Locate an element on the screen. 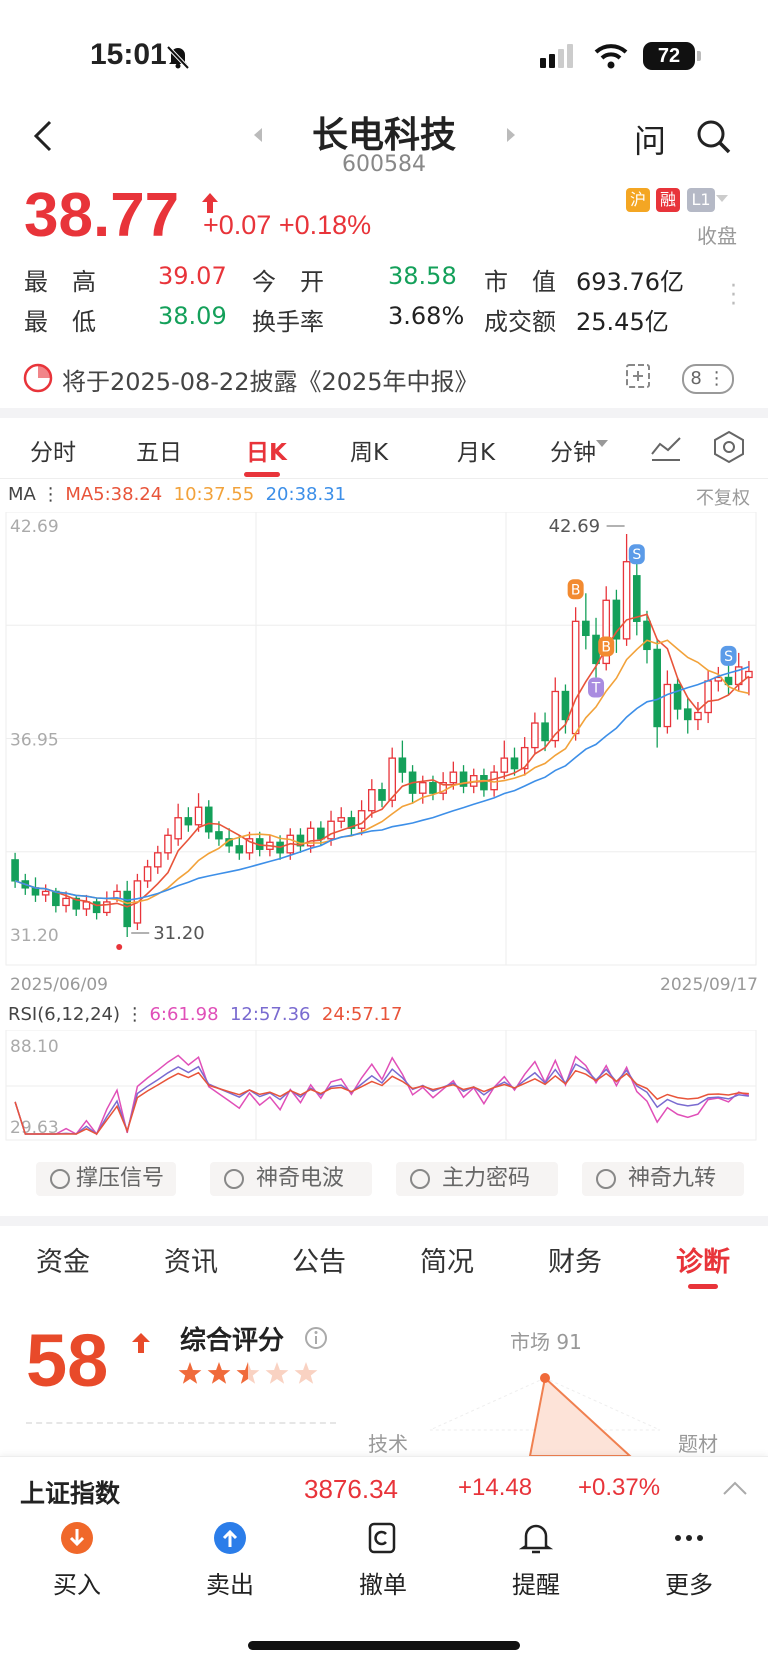 The image size is (768, 1669). y-tick-label: 36.95 is located at coordinates (34, 741).